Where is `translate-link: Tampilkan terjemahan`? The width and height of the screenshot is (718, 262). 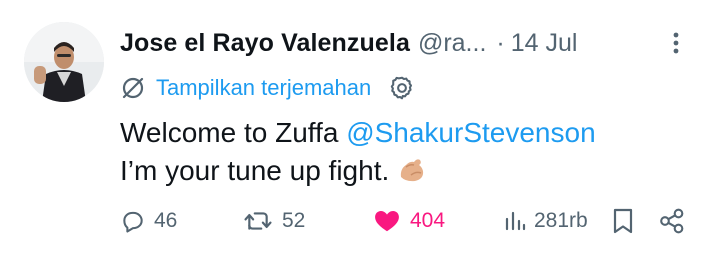 translate-link: Tampilkan terjemahan is located at coordinates (263, 88).